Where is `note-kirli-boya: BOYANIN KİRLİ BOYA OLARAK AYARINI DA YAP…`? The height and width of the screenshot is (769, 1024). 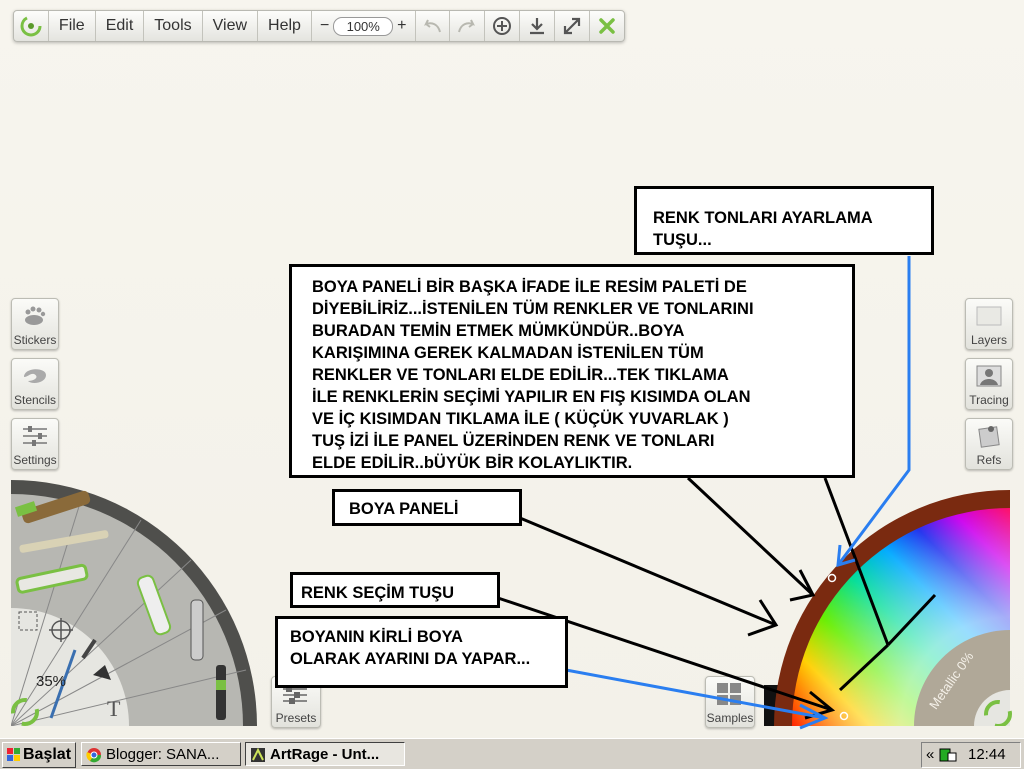 note-kirli-boya: BOYANIN KİRLİ BOYA OLARAK AYARINI DA YAP… is located at coordinates (421, 652).